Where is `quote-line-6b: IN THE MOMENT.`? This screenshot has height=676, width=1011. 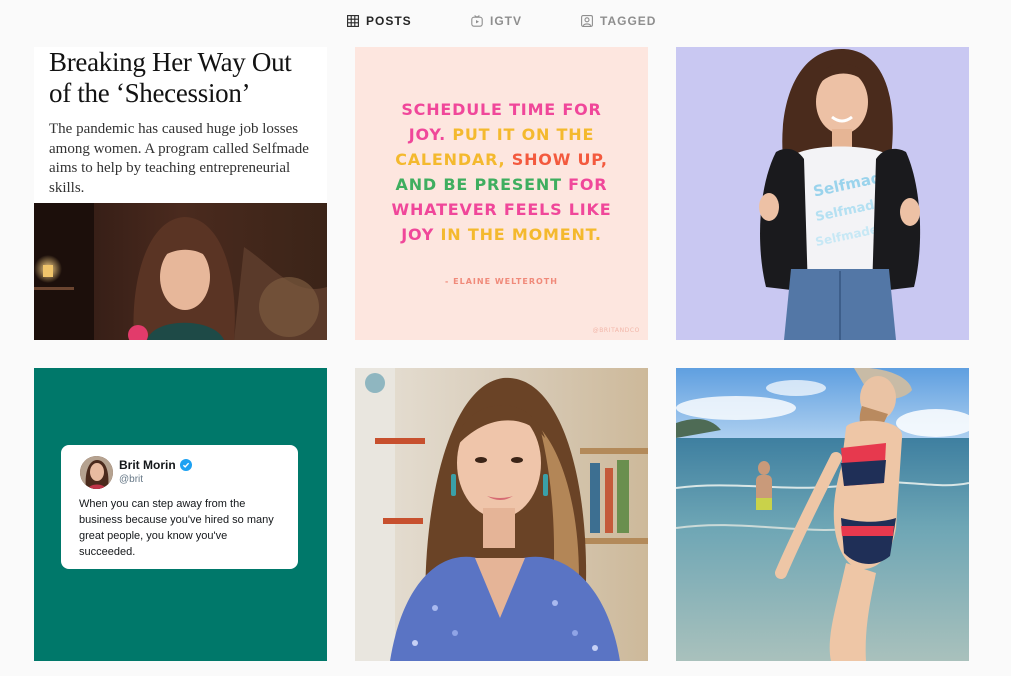 quote-line-6b: IN THE MOMENT. is located at coordinates (521, 234).